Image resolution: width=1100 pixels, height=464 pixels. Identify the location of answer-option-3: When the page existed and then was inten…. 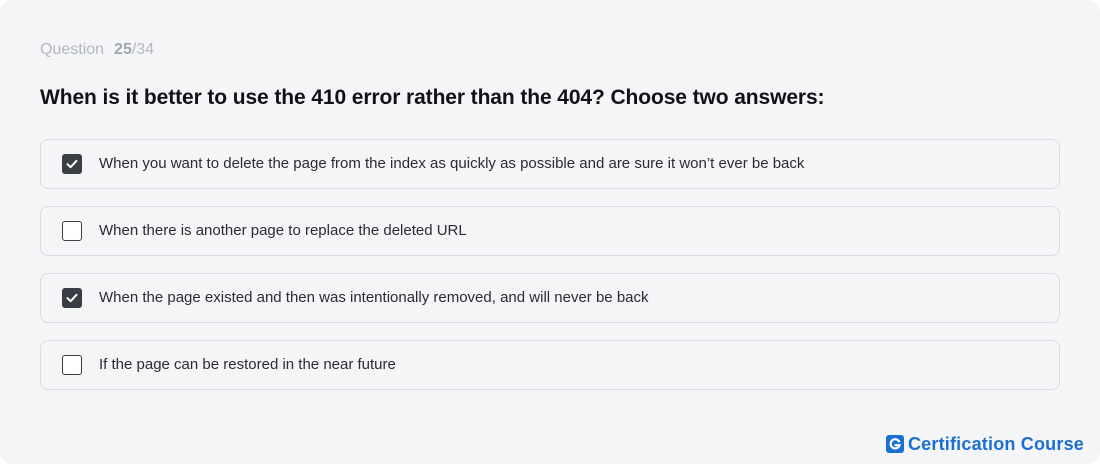
(550, 298).